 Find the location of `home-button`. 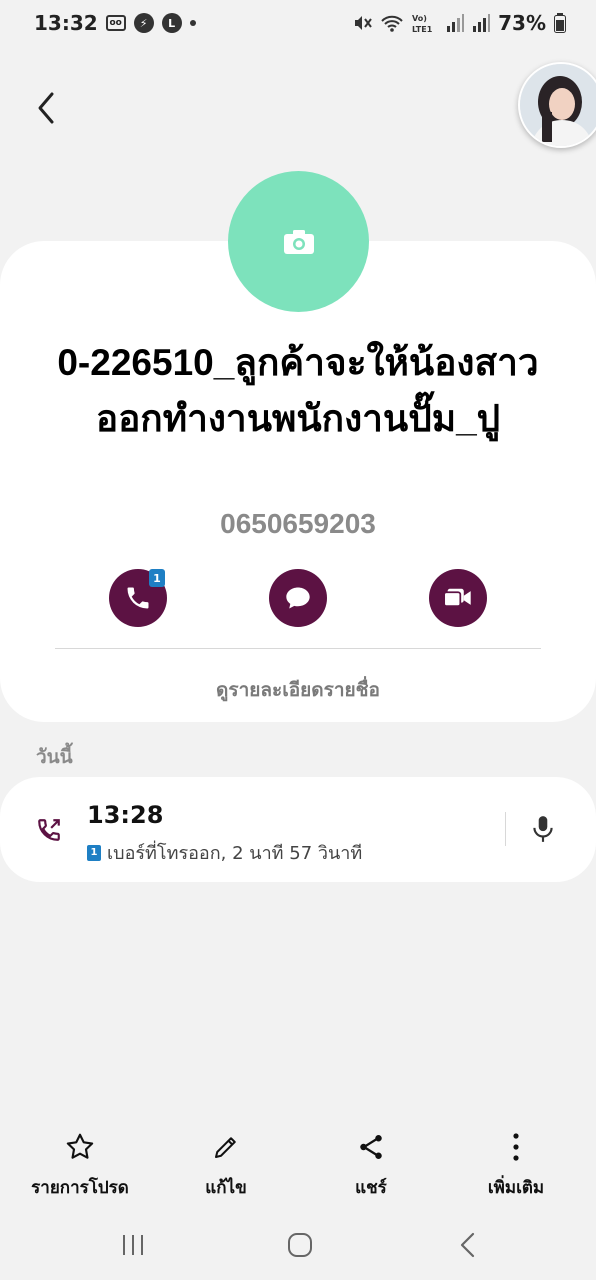

home-button is located at coordinates (300, 1245).